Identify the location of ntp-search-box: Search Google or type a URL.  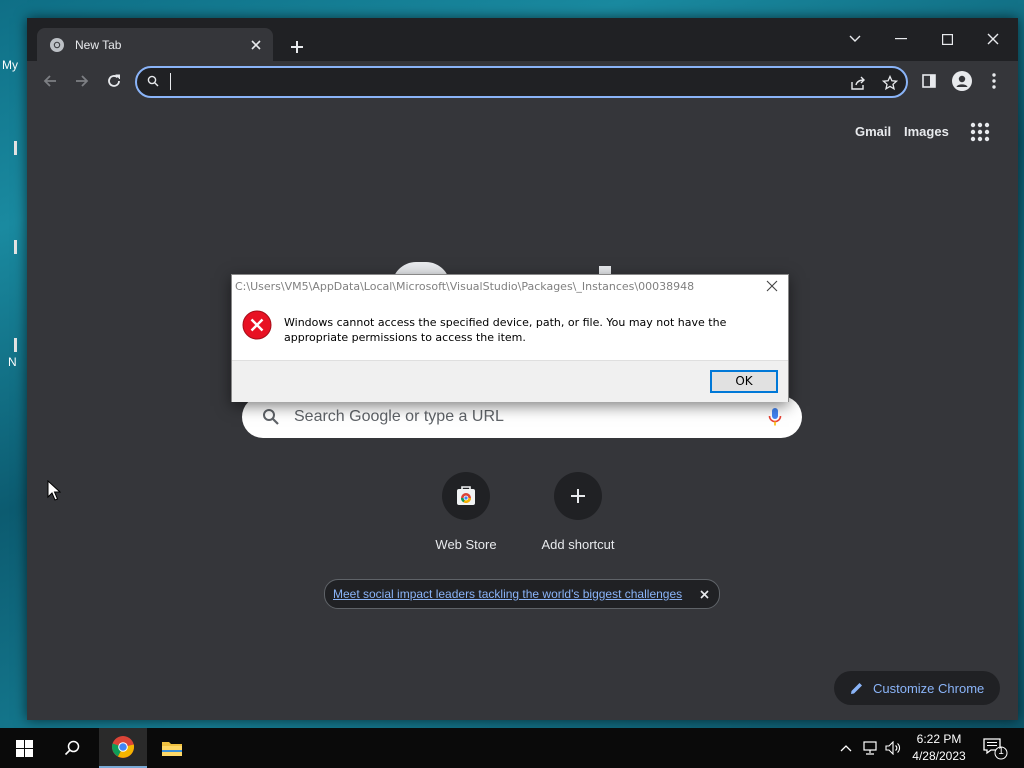
(522, 417).